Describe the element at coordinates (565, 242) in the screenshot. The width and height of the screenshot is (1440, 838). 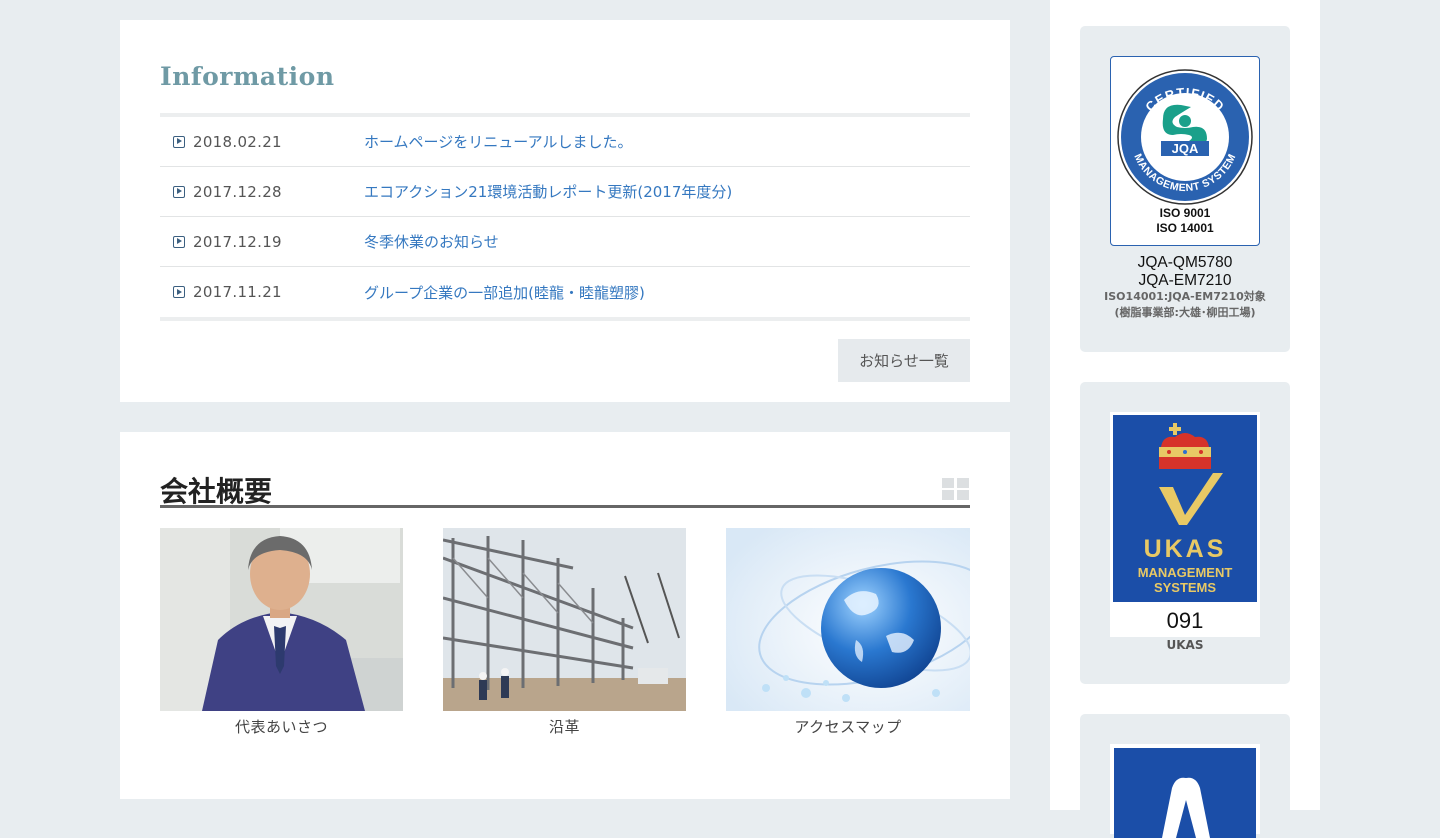
I see `news-item: 2017.12.19 冬季休業のお知らせ` at that location.